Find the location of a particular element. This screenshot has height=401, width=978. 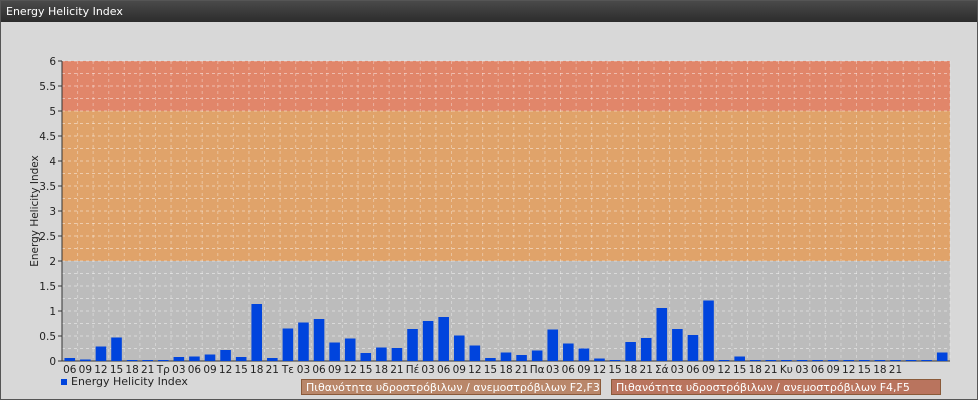

y-tick-label: 3 is located at coordinates (52, 212).